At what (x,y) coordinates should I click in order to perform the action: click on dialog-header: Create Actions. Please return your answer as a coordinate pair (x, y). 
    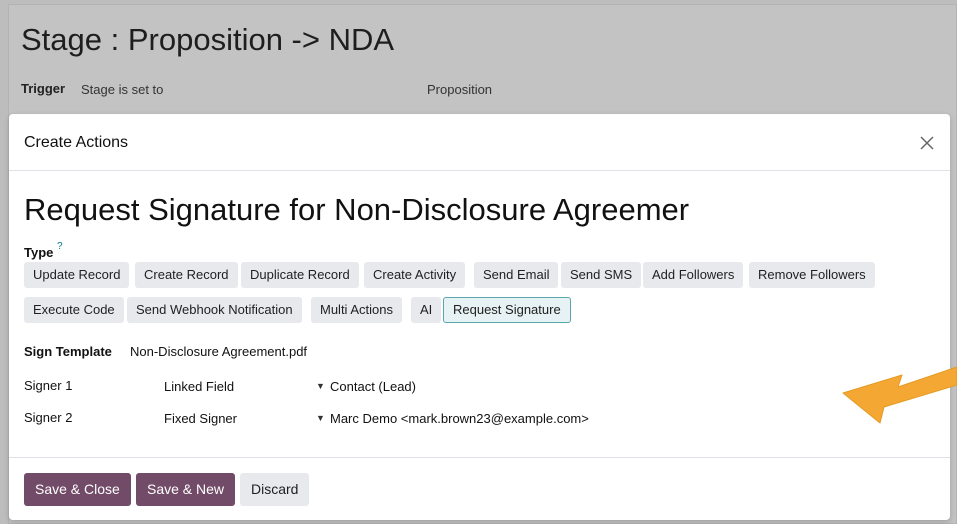
    Looking at the image, I should click on (479, 142).